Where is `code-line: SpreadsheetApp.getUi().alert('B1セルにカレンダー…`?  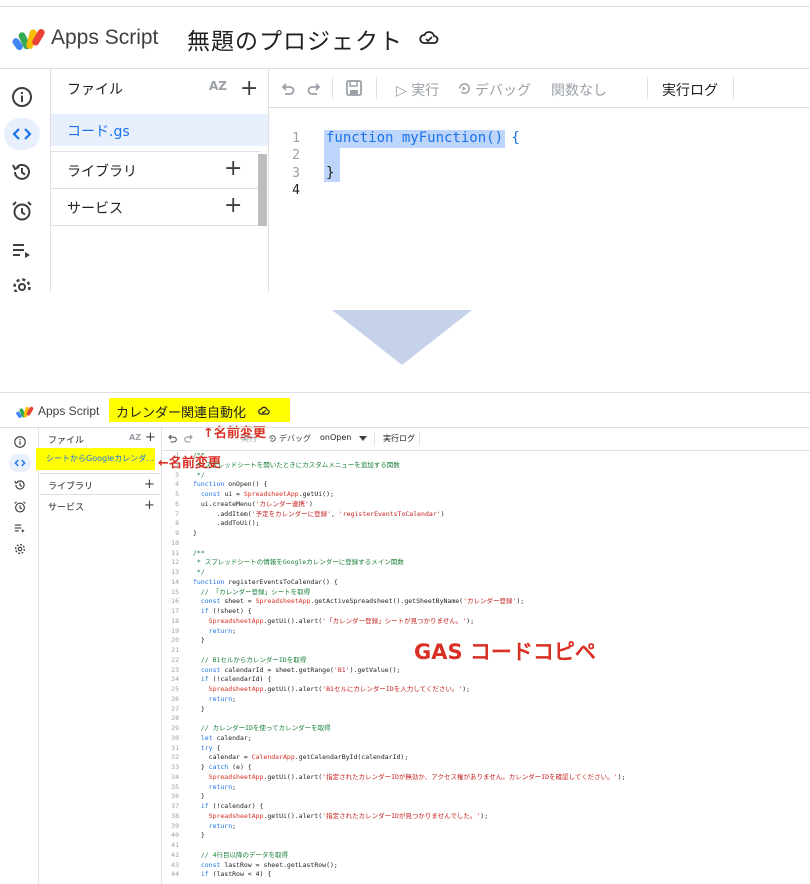
code-line: SpreadsheetApp.getUi().alert('B1セルにカレンダー… is located at coordinates (339, 689).